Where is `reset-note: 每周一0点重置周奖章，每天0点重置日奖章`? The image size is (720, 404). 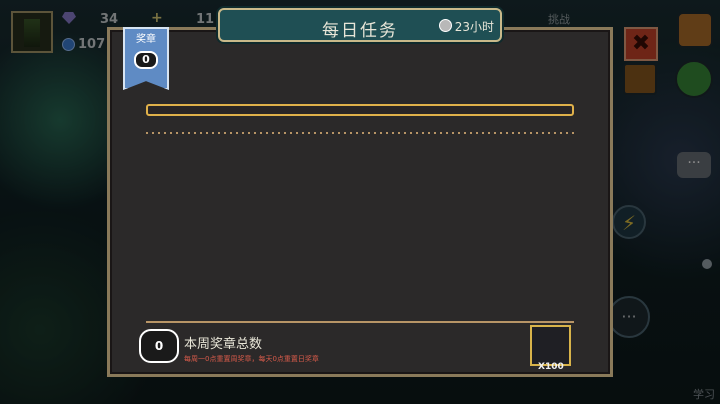 reset-note: 每周一0点重置周奖章，每天0点重置日奖章 is located at coordinates (251, 359).